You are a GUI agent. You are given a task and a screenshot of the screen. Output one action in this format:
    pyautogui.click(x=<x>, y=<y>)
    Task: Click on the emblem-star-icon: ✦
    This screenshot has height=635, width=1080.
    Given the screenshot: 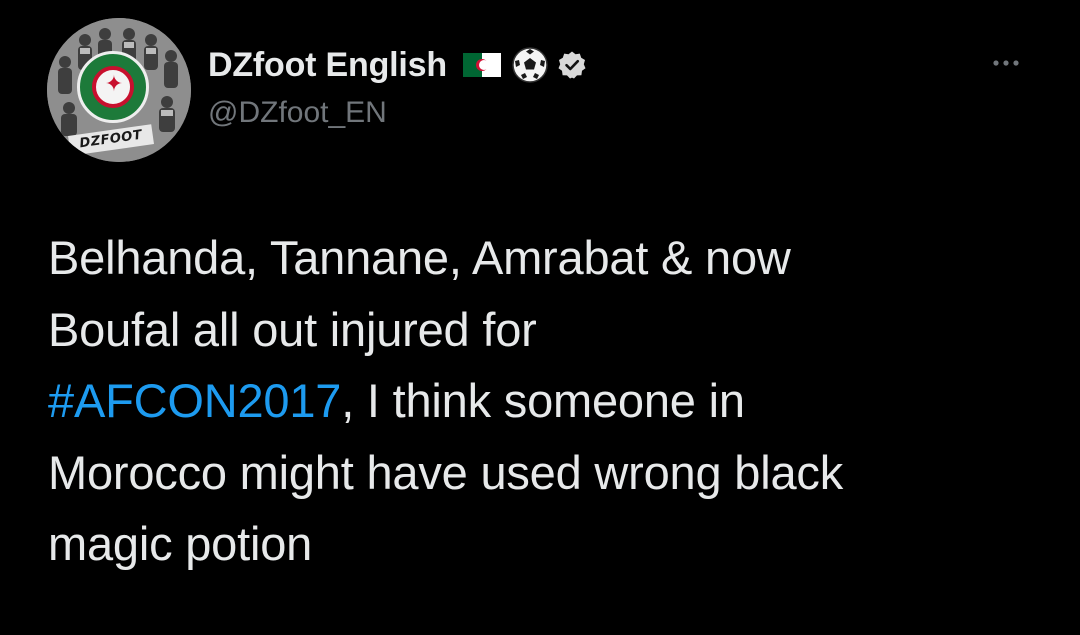 What is the action you would take?
    pyautogui.click(x=114, y=84)
    